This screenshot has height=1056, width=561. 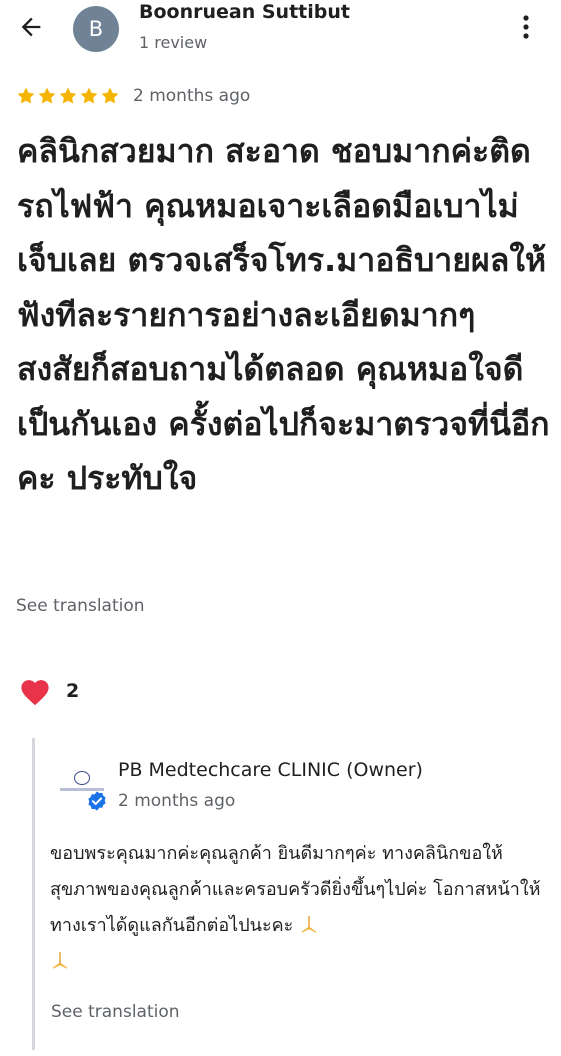 I want to click on owner-reply-date: 2 months ago, so click(x=177, y=801).